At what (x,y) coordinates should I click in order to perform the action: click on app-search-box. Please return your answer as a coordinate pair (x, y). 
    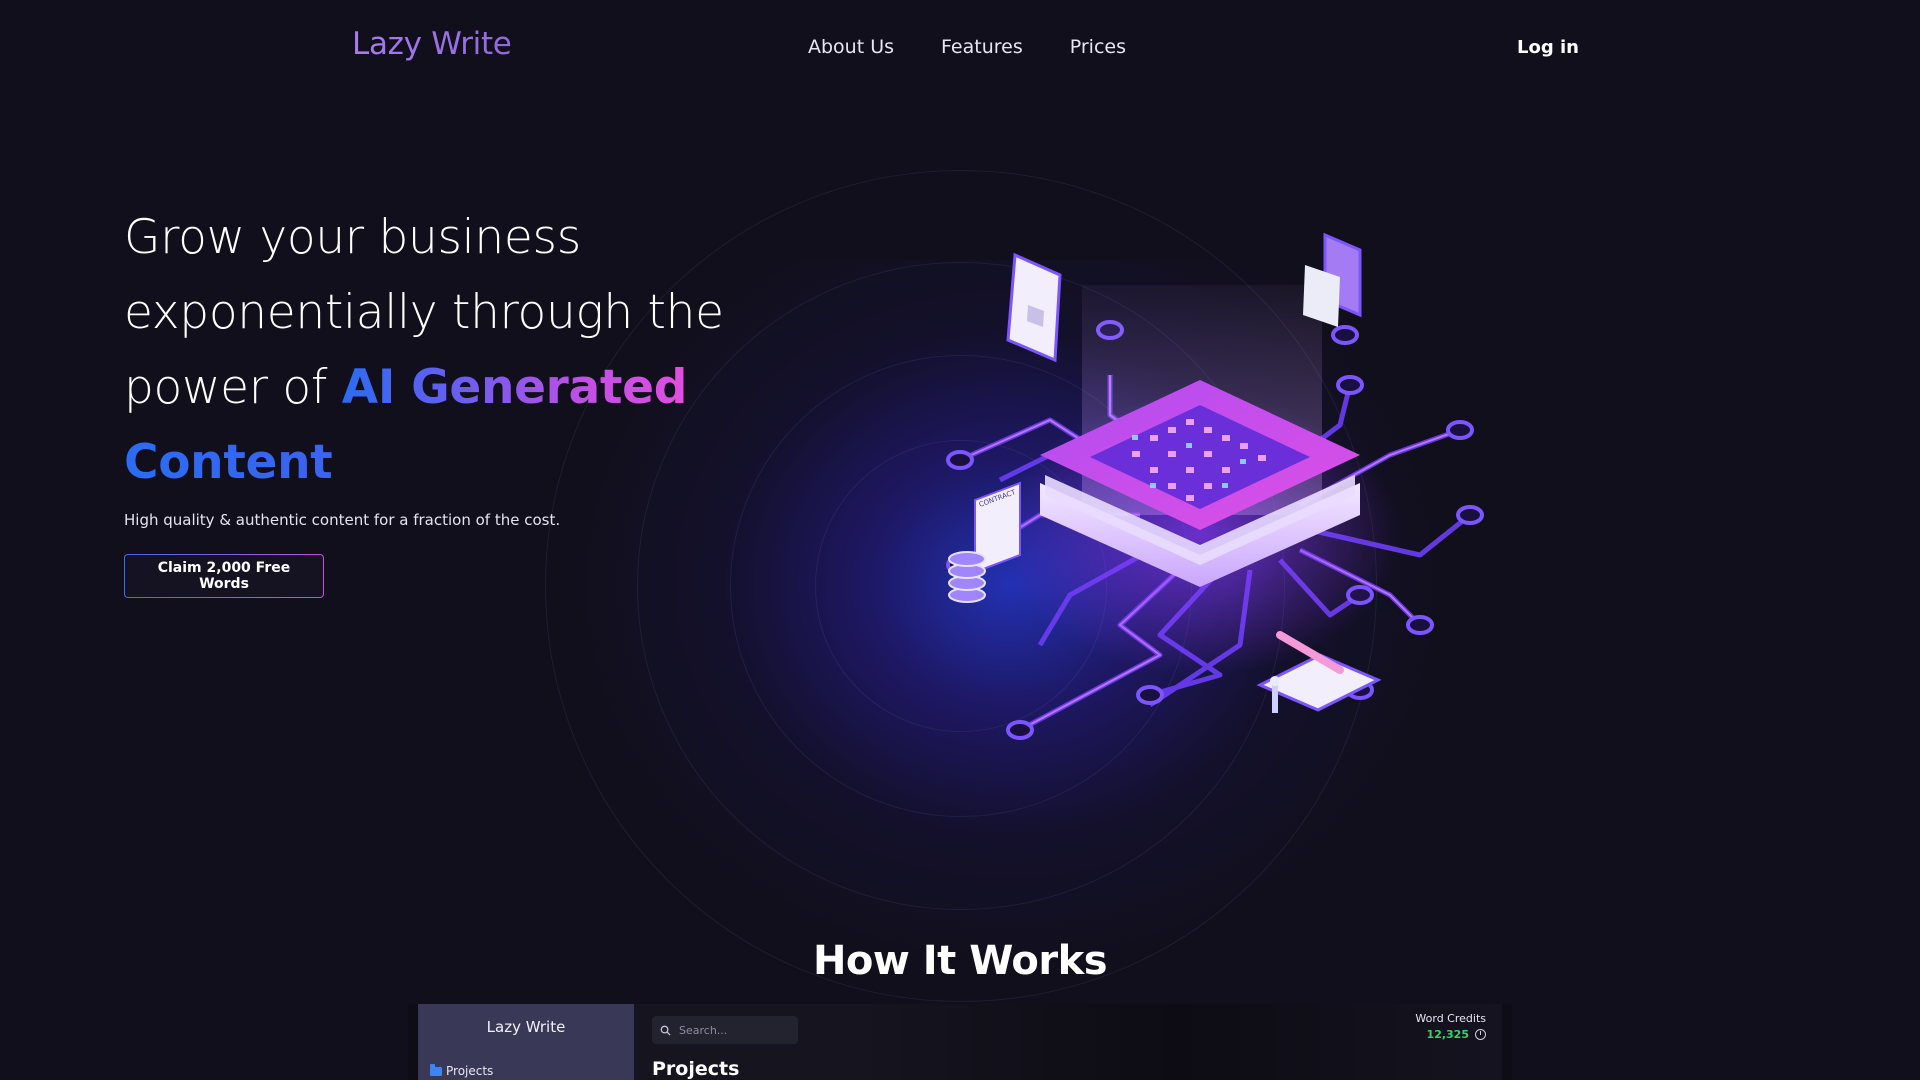
    Looking at the image, I should click on (725, 1030).